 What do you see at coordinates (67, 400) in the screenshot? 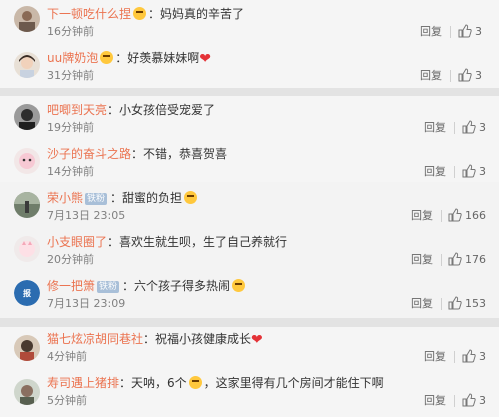
I see `comment-time: 5分钟前` at bounding box center [67, 400].